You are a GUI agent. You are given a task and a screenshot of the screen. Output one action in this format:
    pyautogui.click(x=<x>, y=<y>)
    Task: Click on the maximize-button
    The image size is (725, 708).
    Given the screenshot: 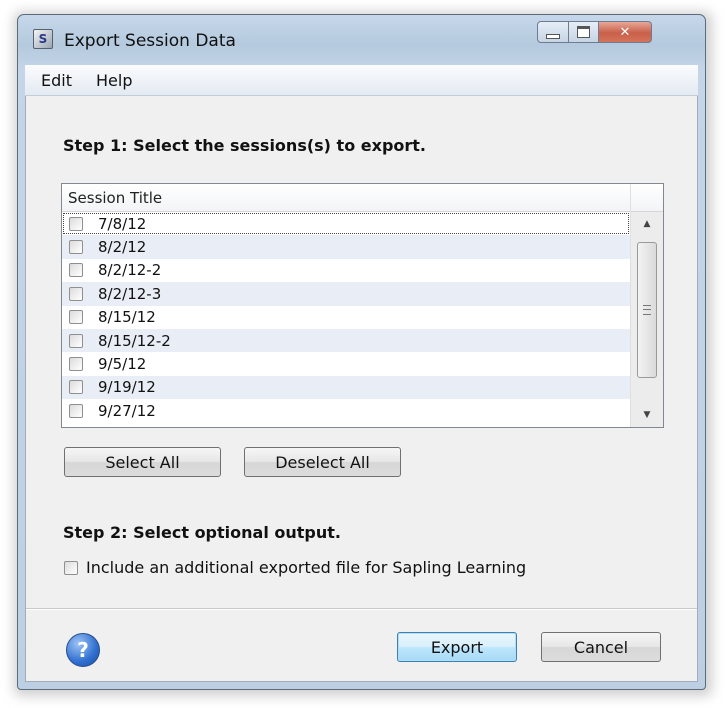 What is the action you would take?
    pyautogui.click(x=584, y=32)
    